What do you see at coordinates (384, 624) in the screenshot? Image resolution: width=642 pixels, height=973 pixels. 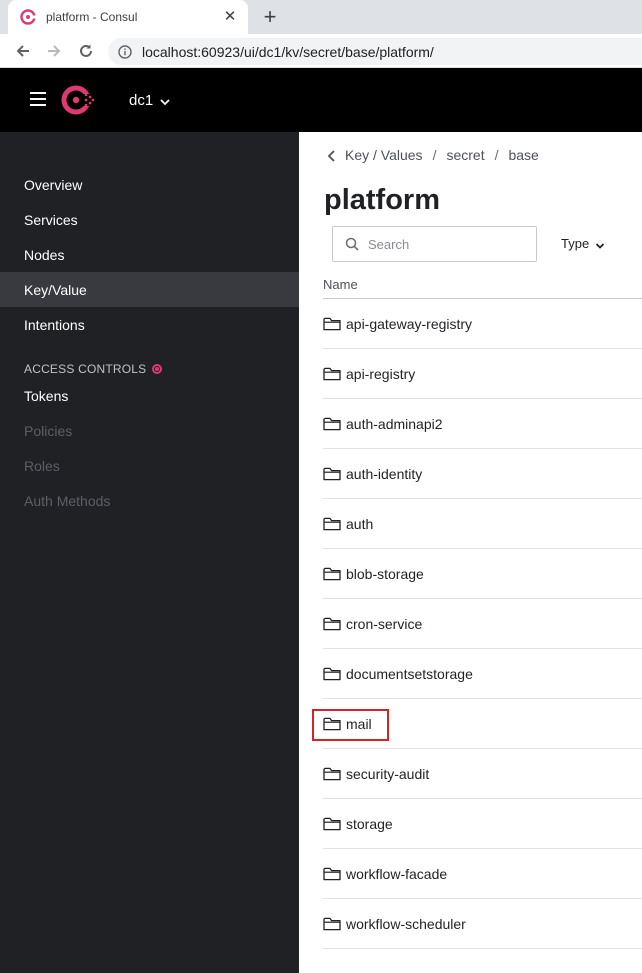 I see `row-label: cron-service` at bounding box center [384, 624].